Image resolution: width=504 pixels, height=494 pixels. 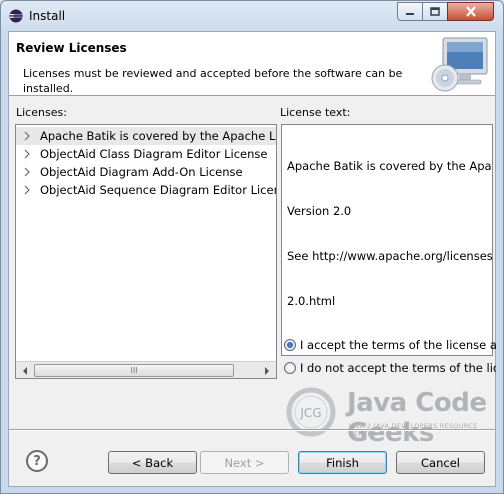 What do you see at coordinates (141, 172) in the screenshot?
I see `tree-item-label: ObjectAid Diagram Add-On License` at bounding box center [141, 172].